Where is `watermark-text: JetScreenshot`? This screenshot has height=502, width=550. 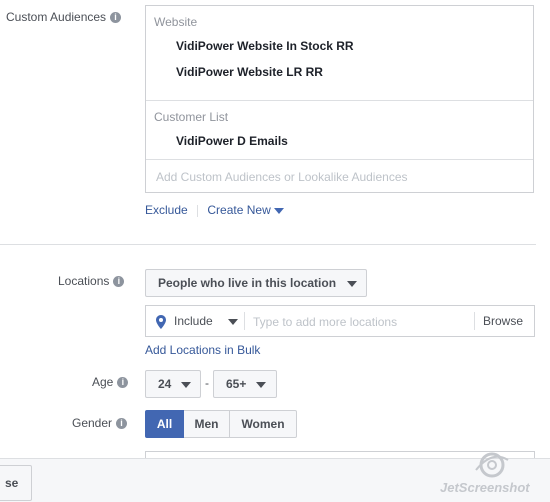
watermark-text: JetScreenshot is located at coordinates (485, 487).